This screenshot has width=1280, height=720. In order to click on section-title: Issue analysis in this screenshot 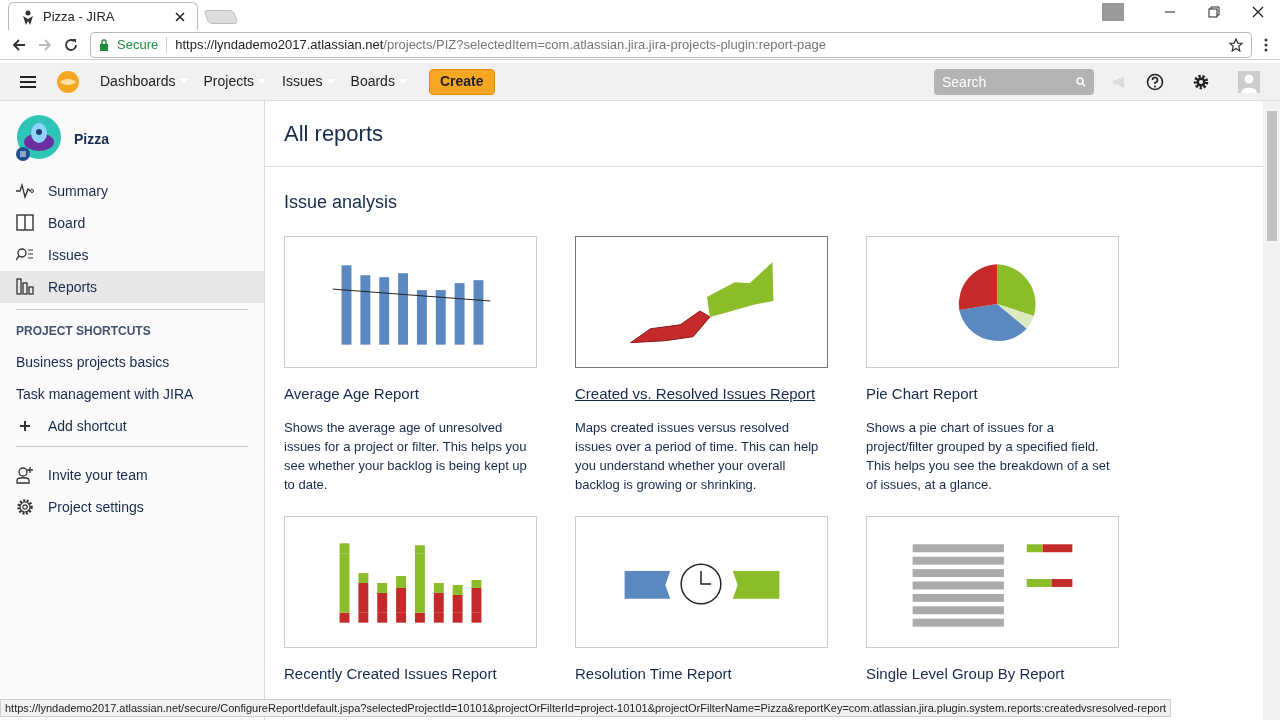, I will do `click(341, 202)`.